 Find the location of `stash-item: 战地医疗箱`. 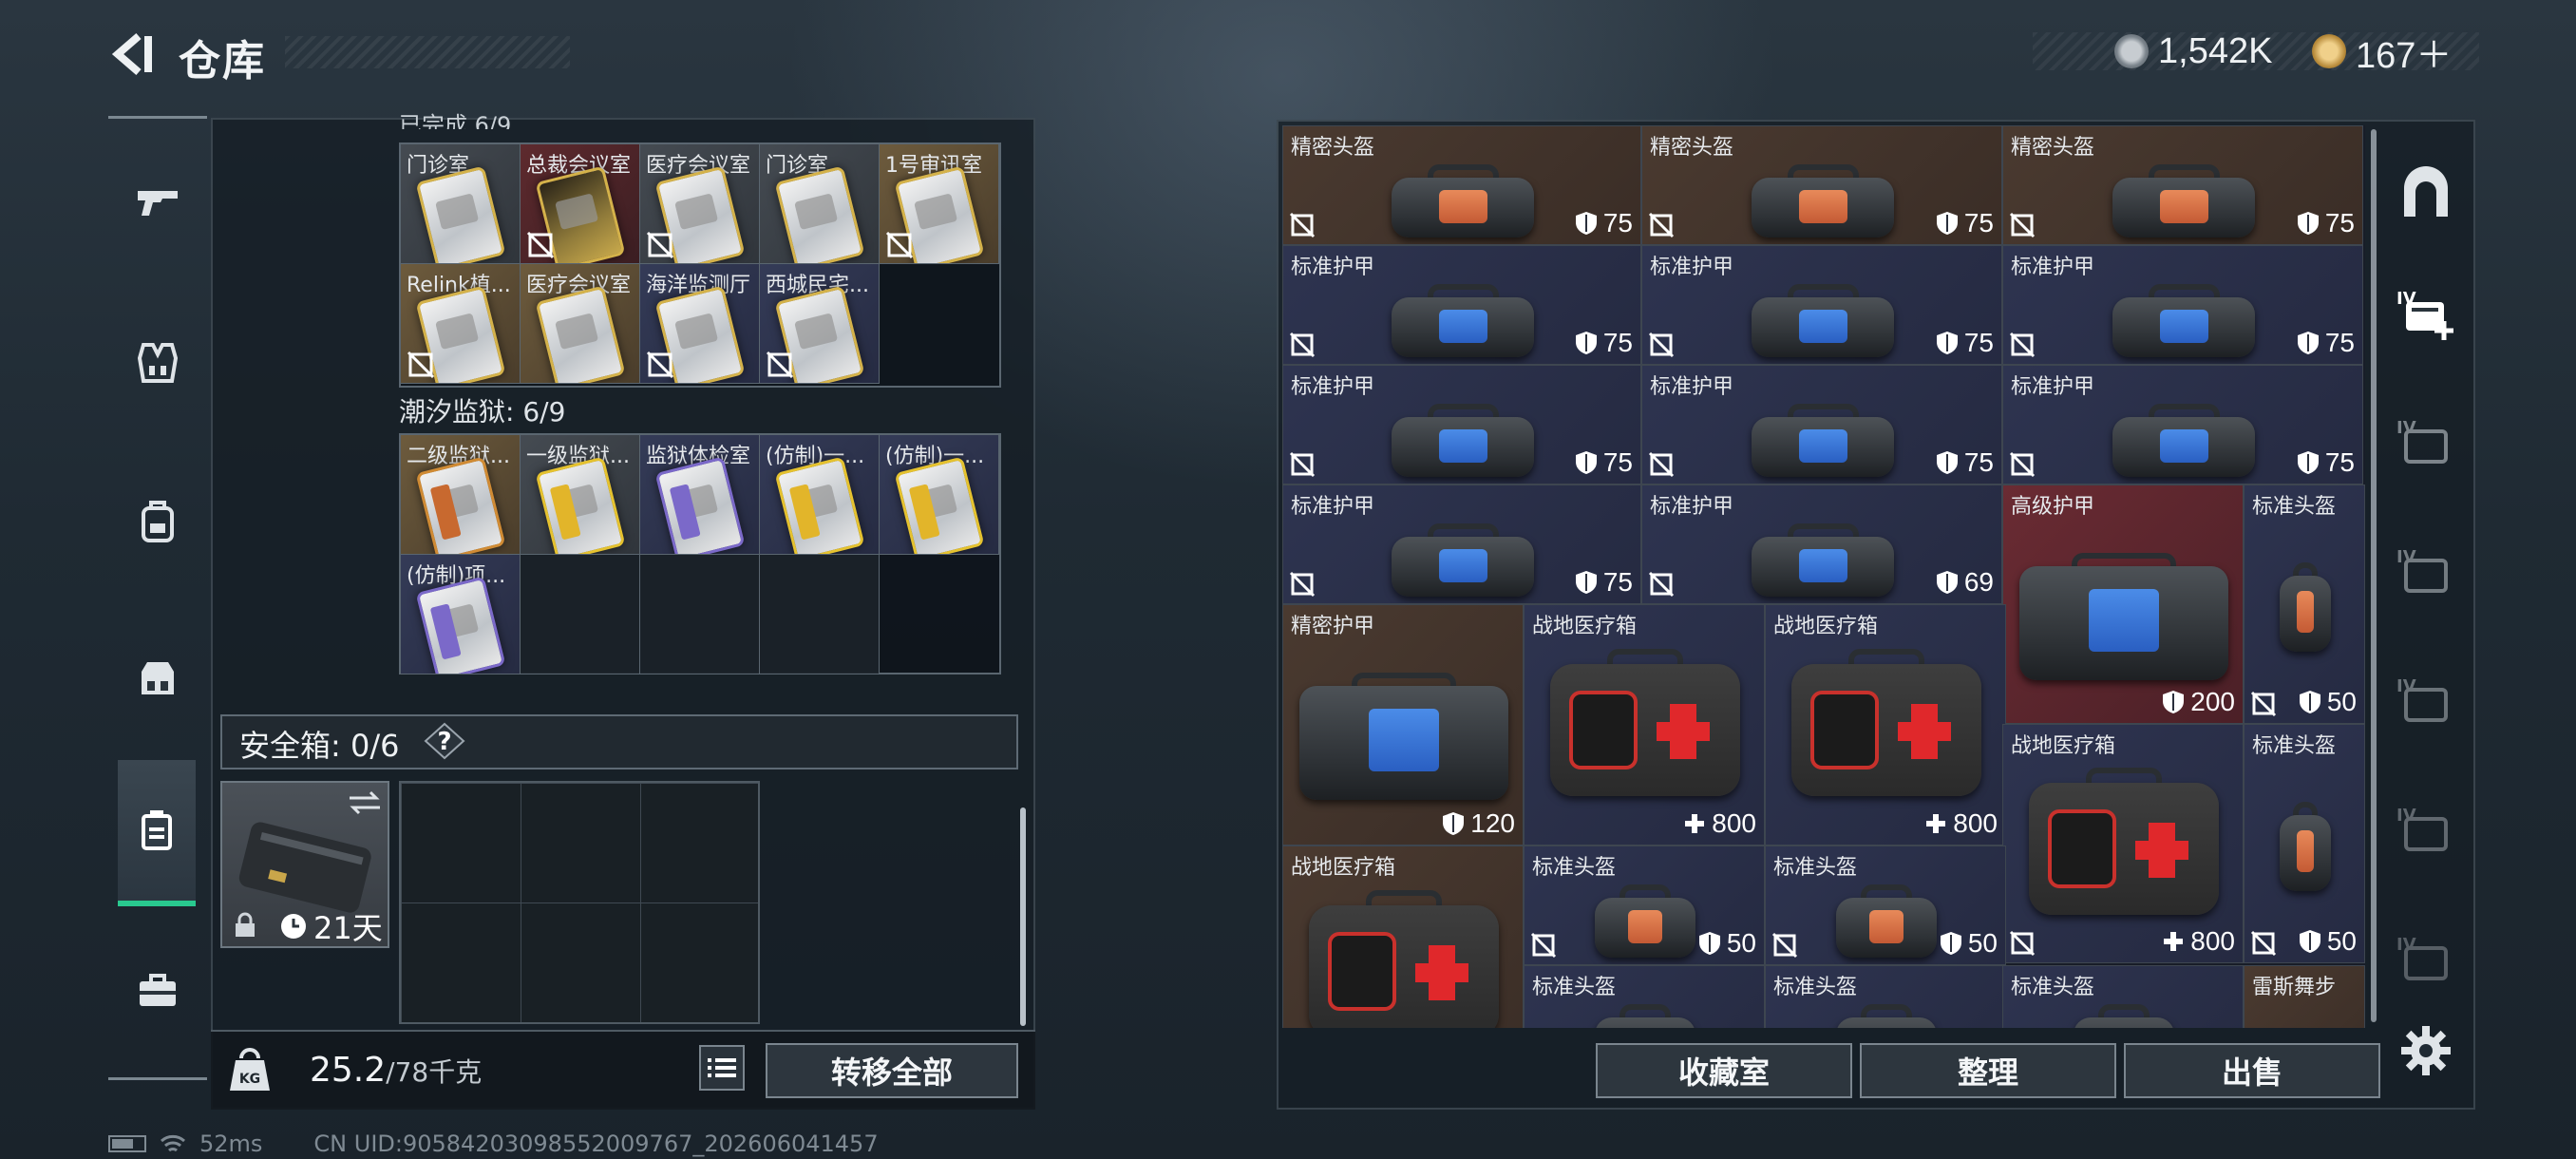

stash-item: 战地医疗箱 is located at coordinates (1403, 937).